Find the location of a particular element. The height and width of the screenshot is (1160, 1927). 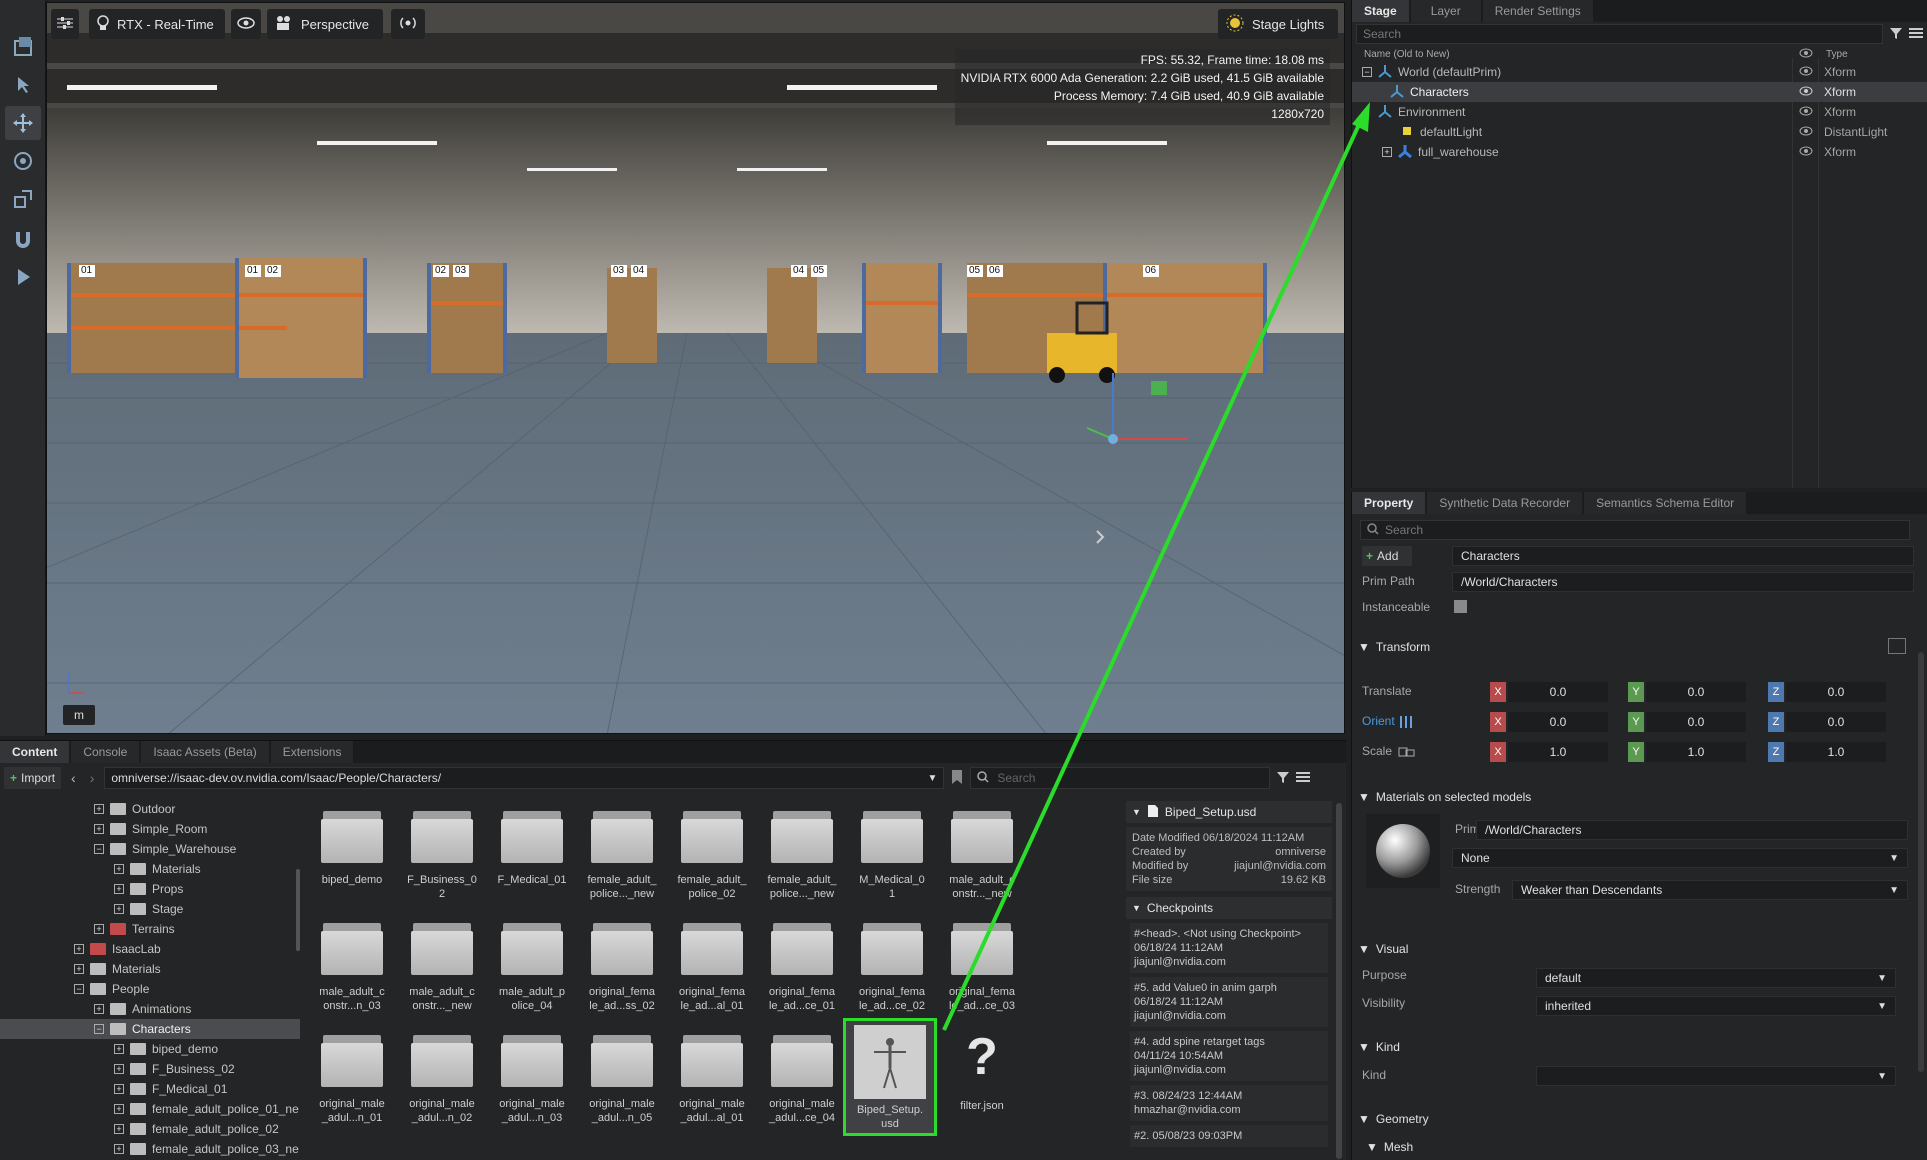

rotate-tool-icon is located at coordinates (23, 161).